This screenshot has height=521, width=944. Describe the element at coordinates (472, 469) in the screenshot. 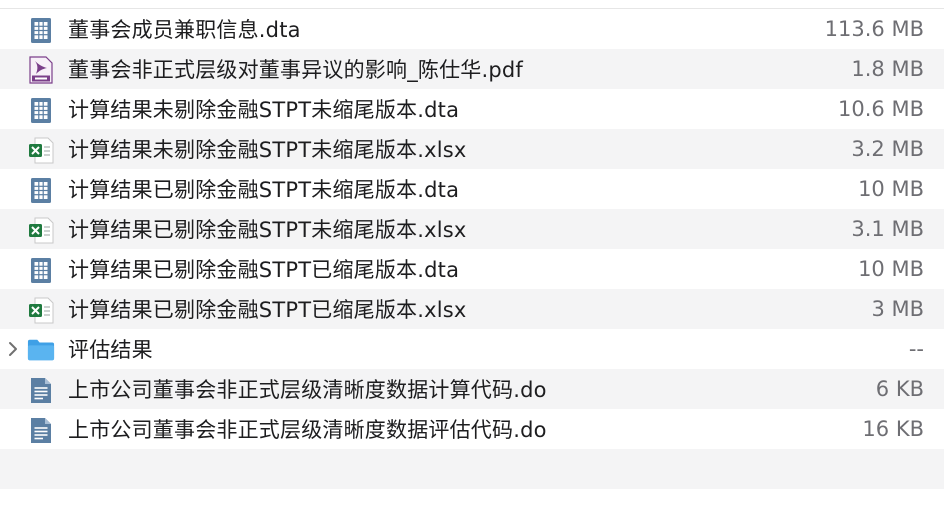

I see `empty-stripe-row` at that location.